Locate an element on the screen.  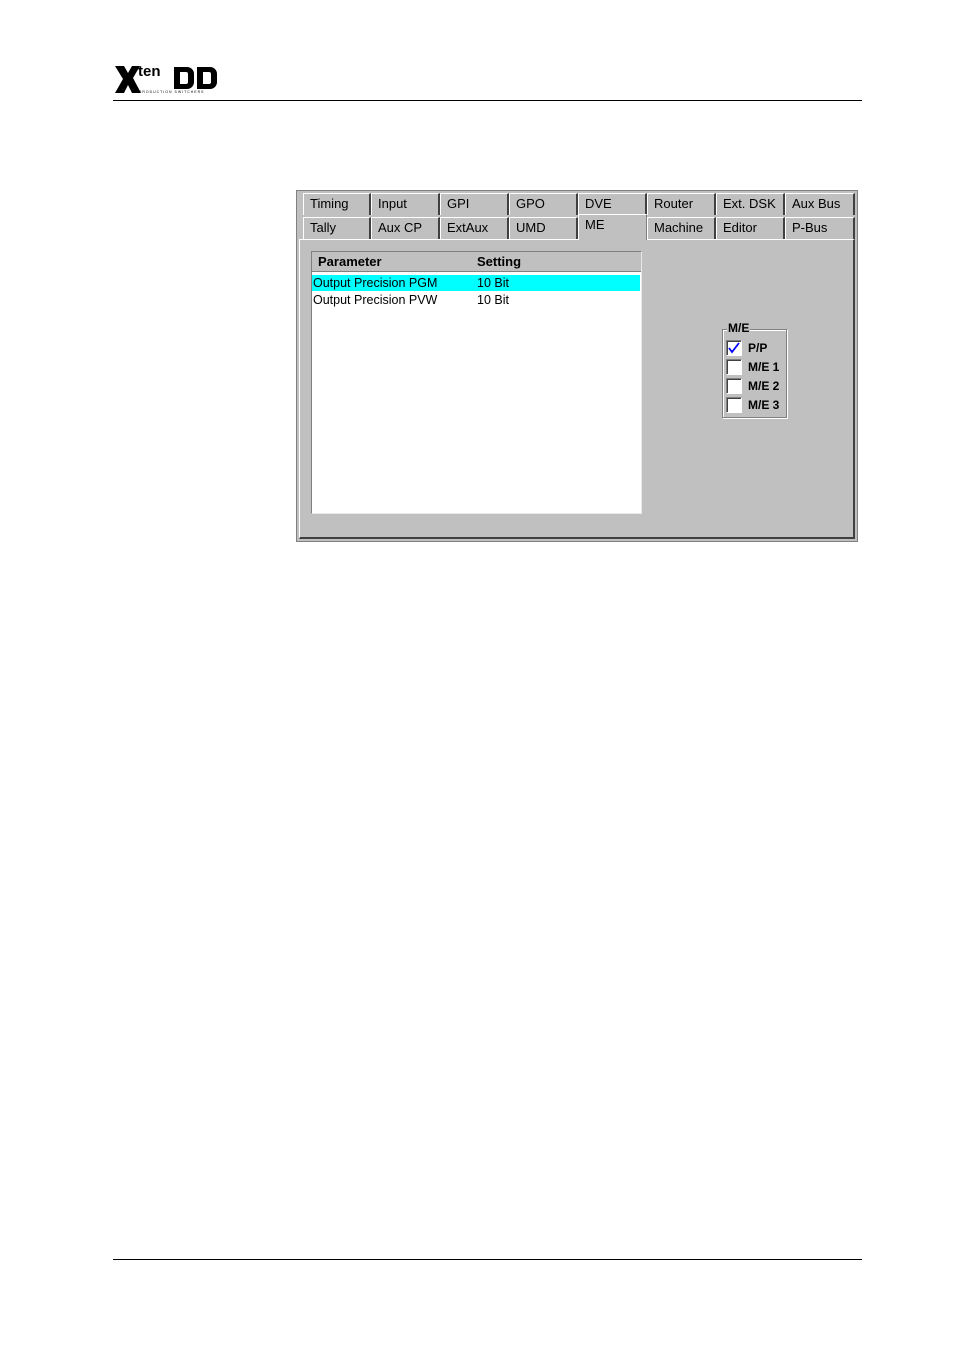
tab-input: Input is located at coordinates (405, 204).